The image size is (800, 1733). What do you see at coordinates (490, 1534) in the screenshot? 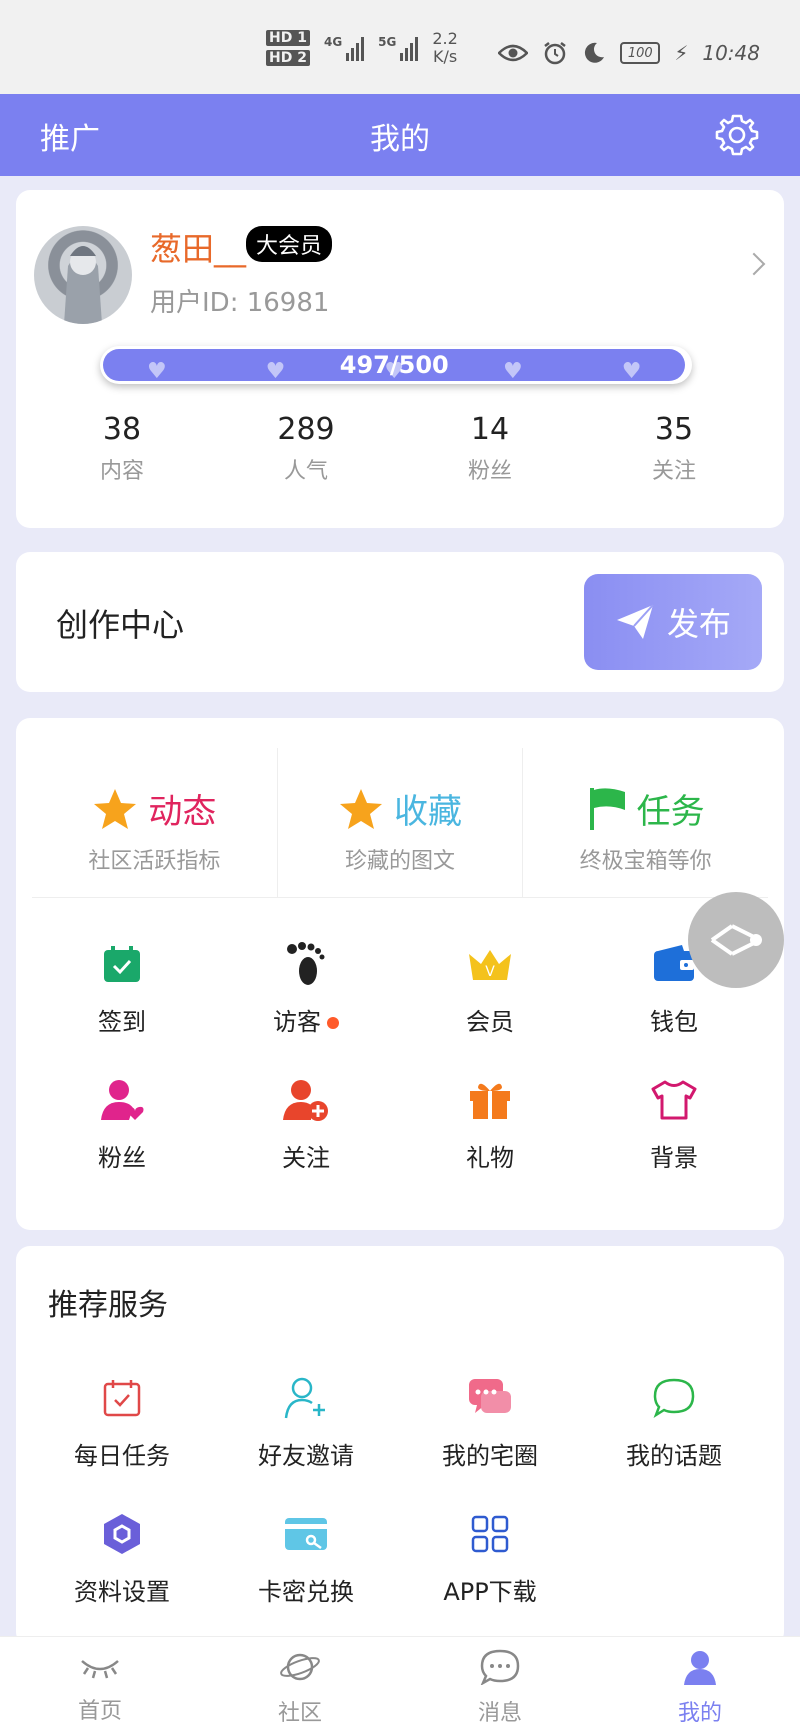
I see `app-grid-icon` at bounding box center [490, 1534].